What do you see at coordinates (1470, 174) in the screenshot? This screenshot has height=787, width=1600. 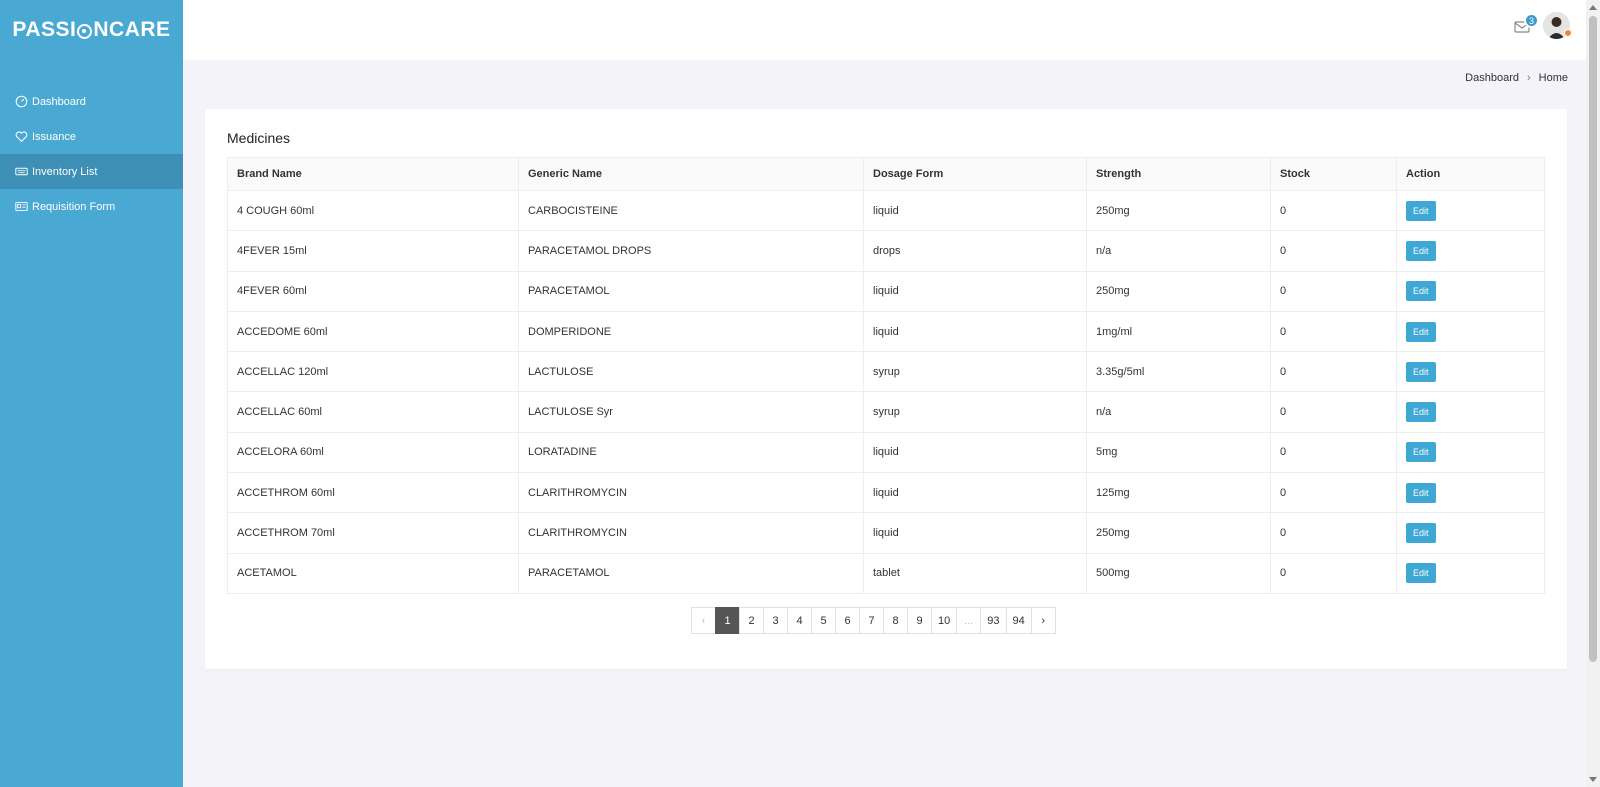 I see `column-header: Action` at bounding box center [1470, 174].